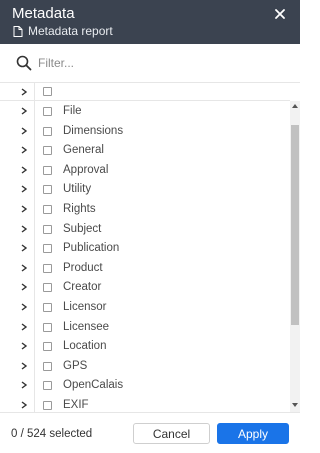  Describe the element at coordinates (145, 287) in the screenshot. I see `tree-item-row: Creator` at that location.